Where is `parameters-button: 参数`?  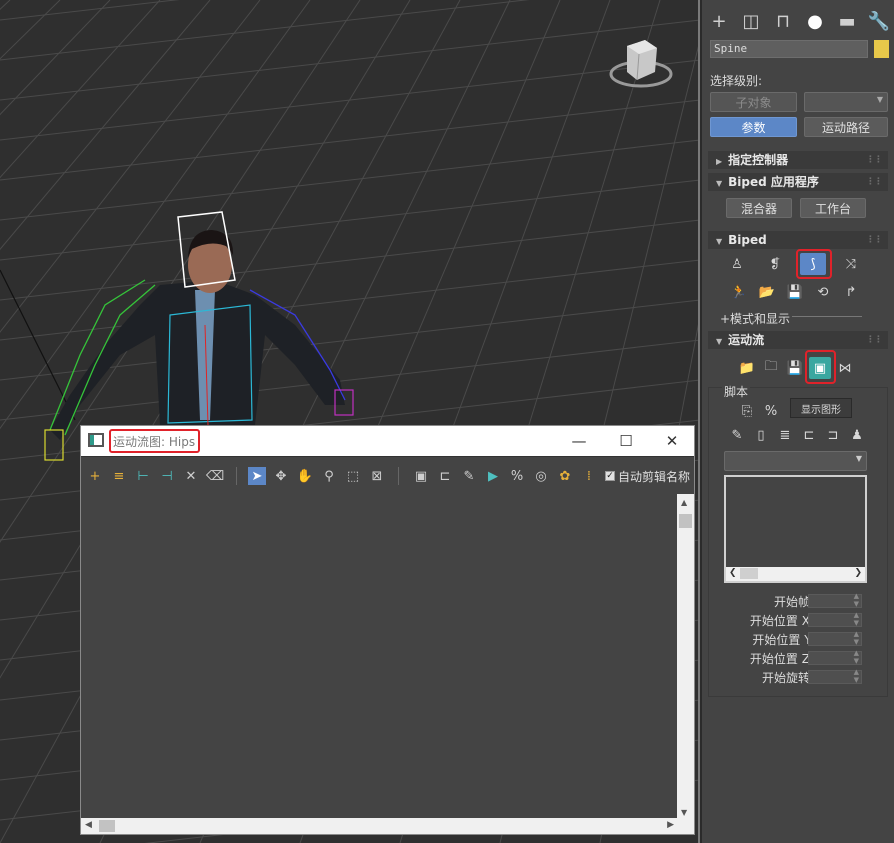
parameters-button: 参数 is located at coordinates (753, 127).